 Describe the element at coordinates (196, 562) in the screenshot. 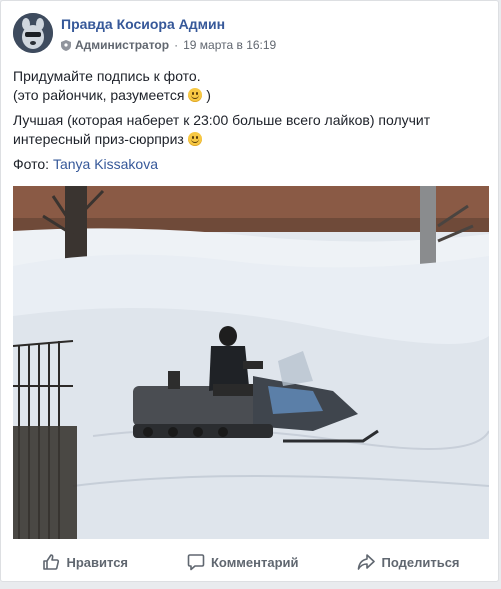

I see `comment-bubble-icon` at that location.